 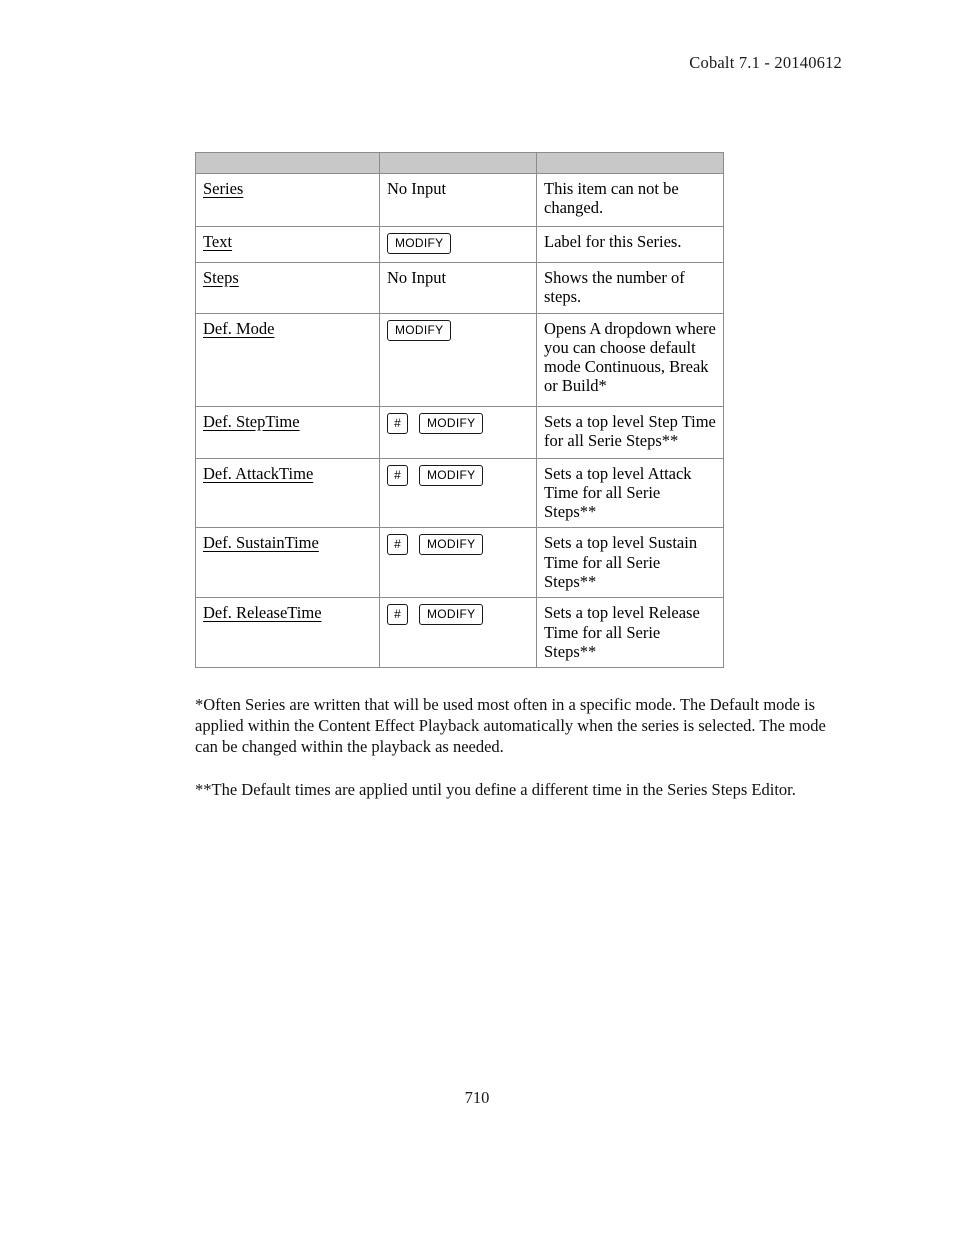 What do you see at coordinates (630, 200) in the screenshot?
I see `row-description-cell: This item can not be changed.` at bounding box center [630, 200].